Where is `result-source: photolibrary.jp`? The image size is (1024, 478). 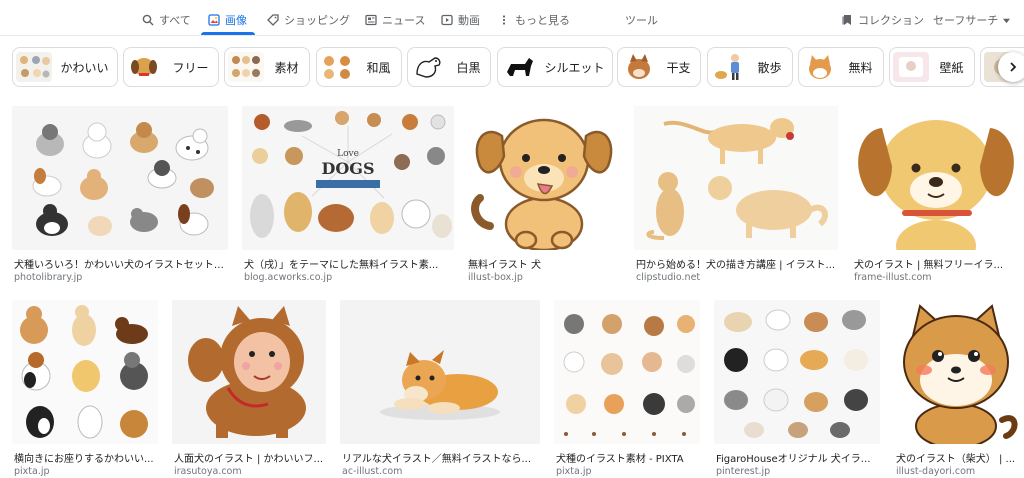
result-source: photolibrary.jp is located at coordinates (120, 277).